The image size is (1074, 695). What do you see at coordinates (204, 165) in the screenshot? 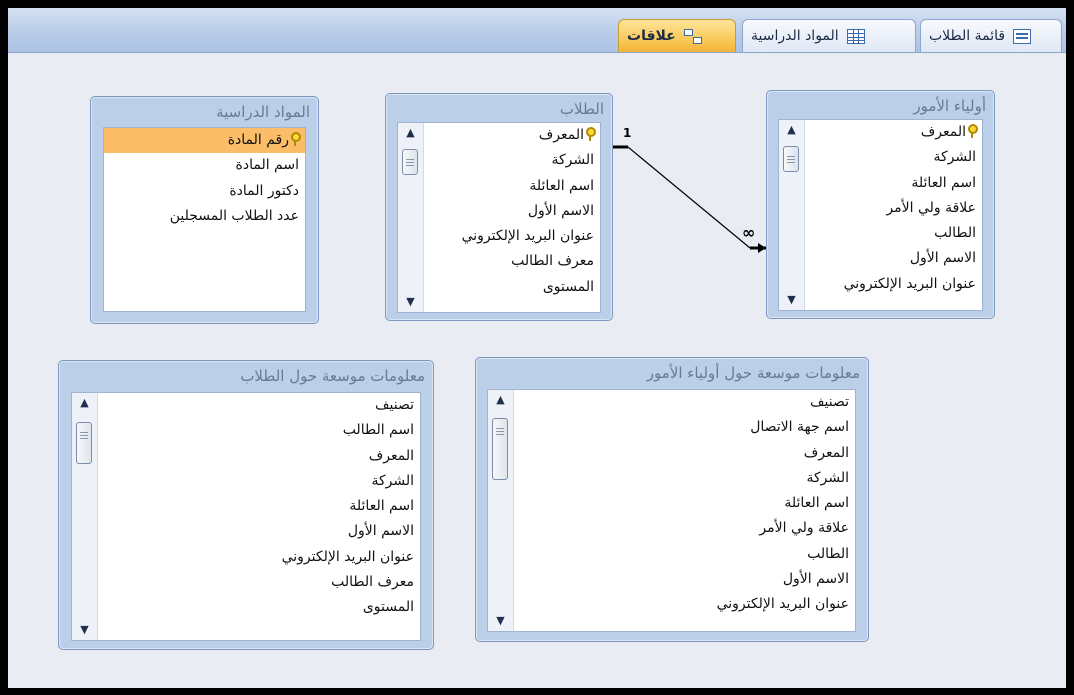
I see `field-item: اسم المادة` at bounding box center [204, 165].